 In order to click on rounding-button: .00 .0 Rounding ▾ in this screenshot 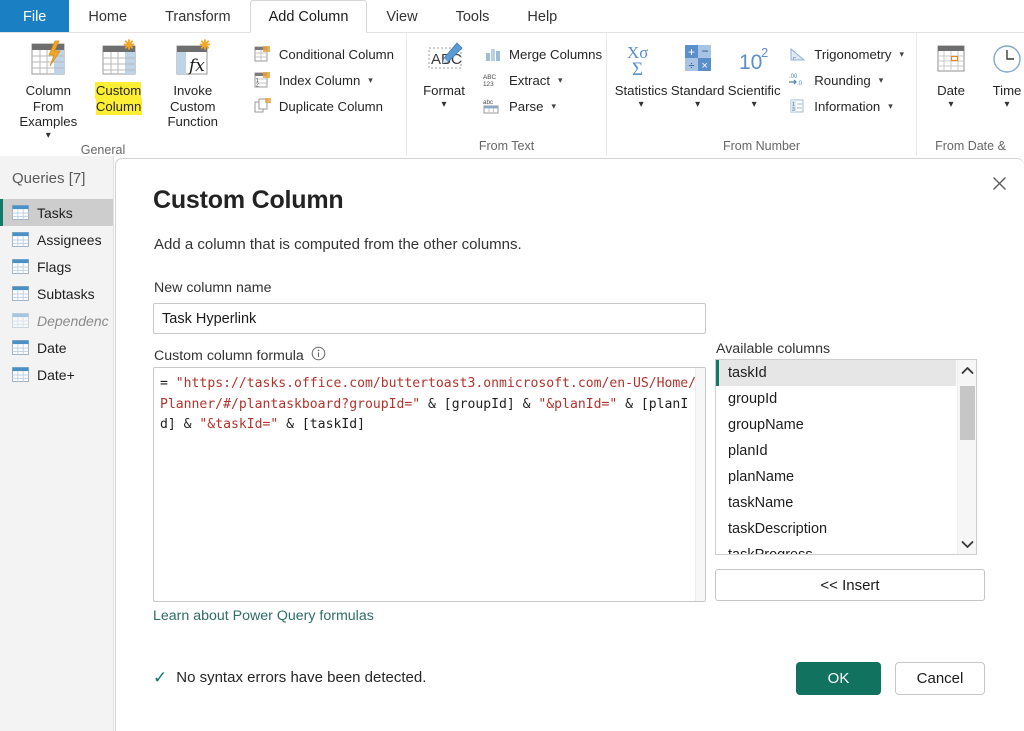, I will do `click(848, 80)`.